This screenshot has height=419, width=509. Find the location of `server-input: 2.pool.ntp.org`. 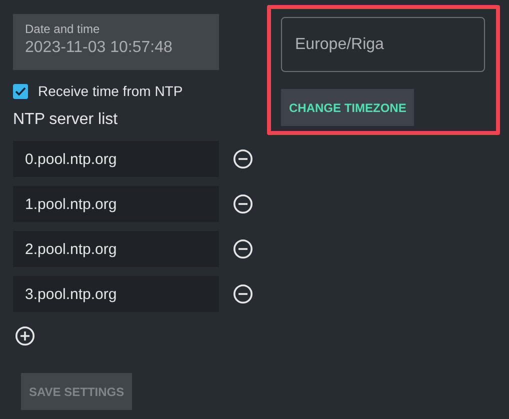

server-input: 2.pool.ntp.org is located at coordinates (116, 249).